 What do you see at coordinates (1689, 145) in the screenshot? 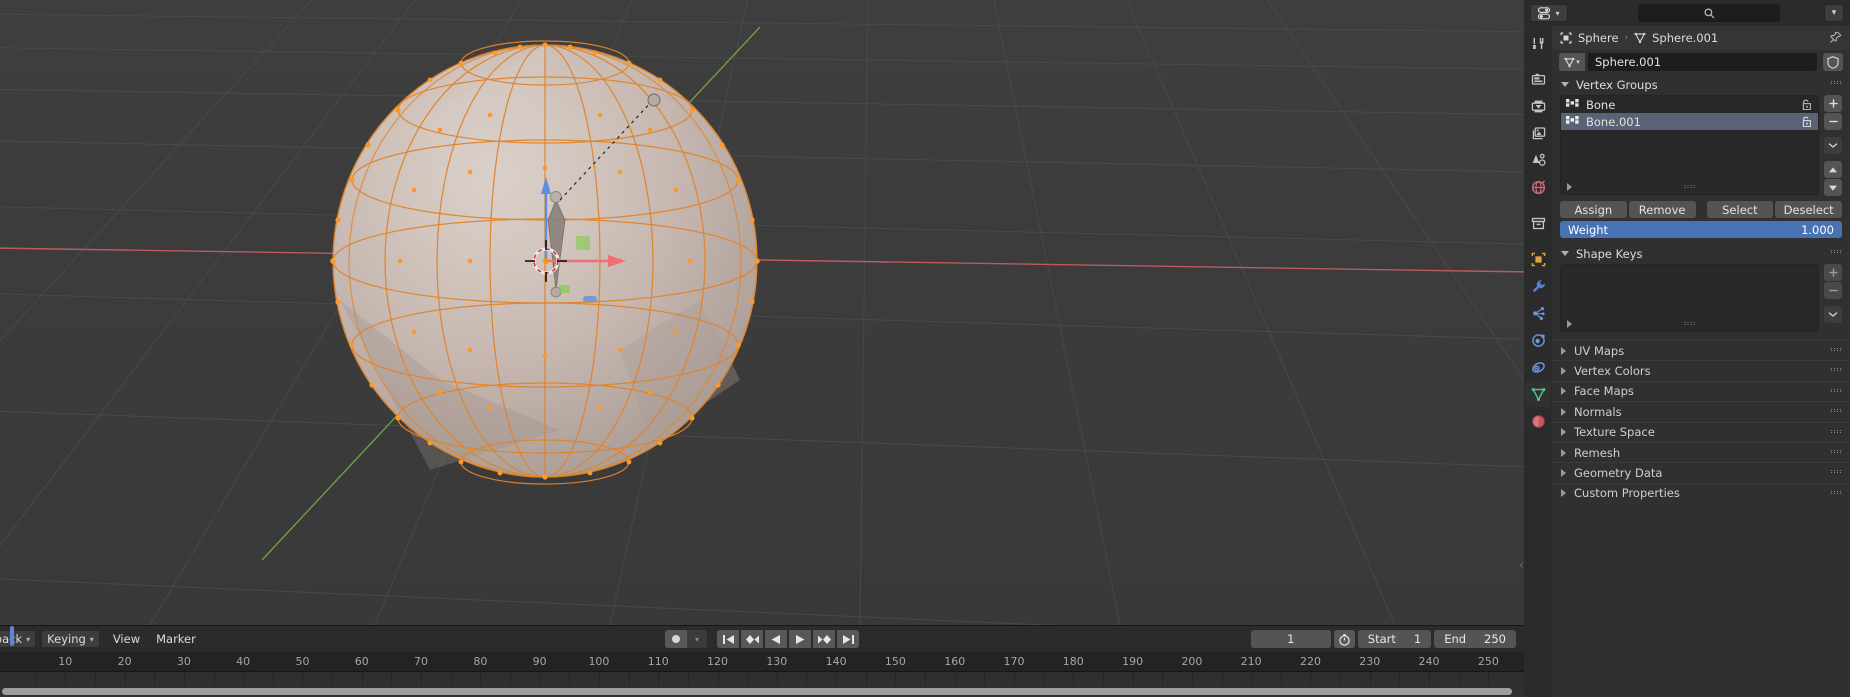
I see `vertex-groups-list: Bone Bone.001` at bounding box center [1689, 145].